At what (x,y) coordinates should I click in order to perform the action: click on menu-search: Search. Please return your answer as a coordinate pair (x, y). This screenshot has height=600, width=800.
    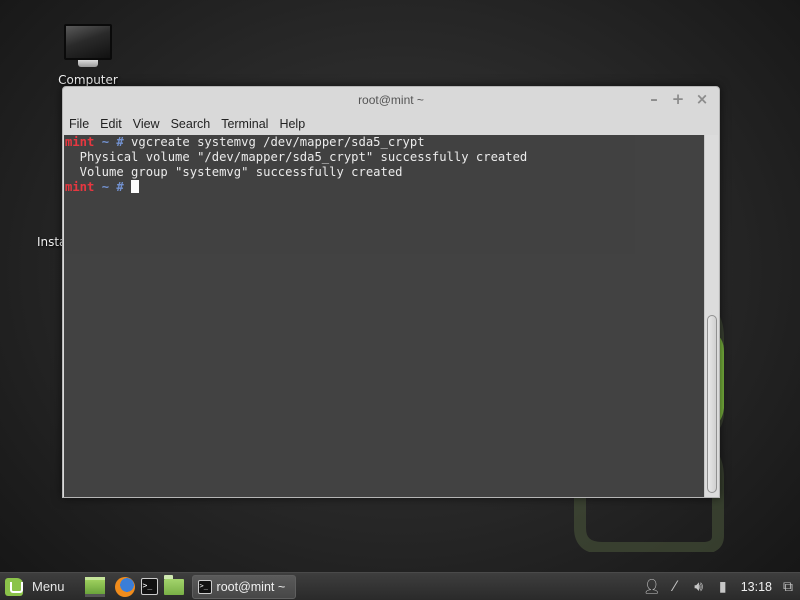
    Looking at the image, I should click on (191, 124).